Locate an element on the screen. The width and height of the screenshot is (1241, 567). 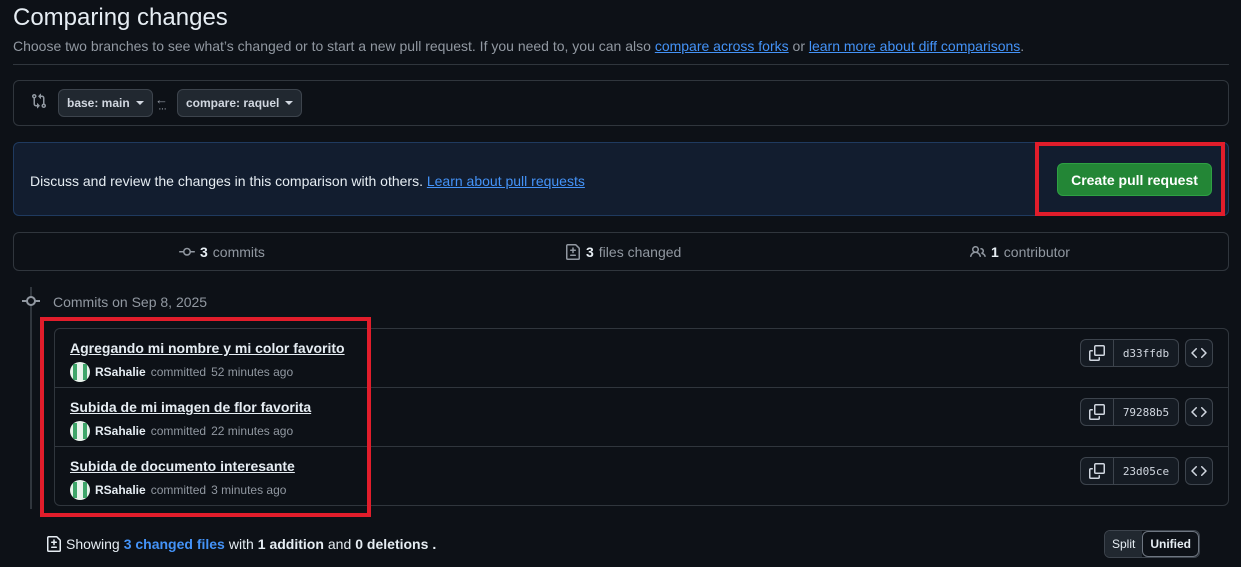
ellipsis-icon: ··· is located at coordinates (162, 109).